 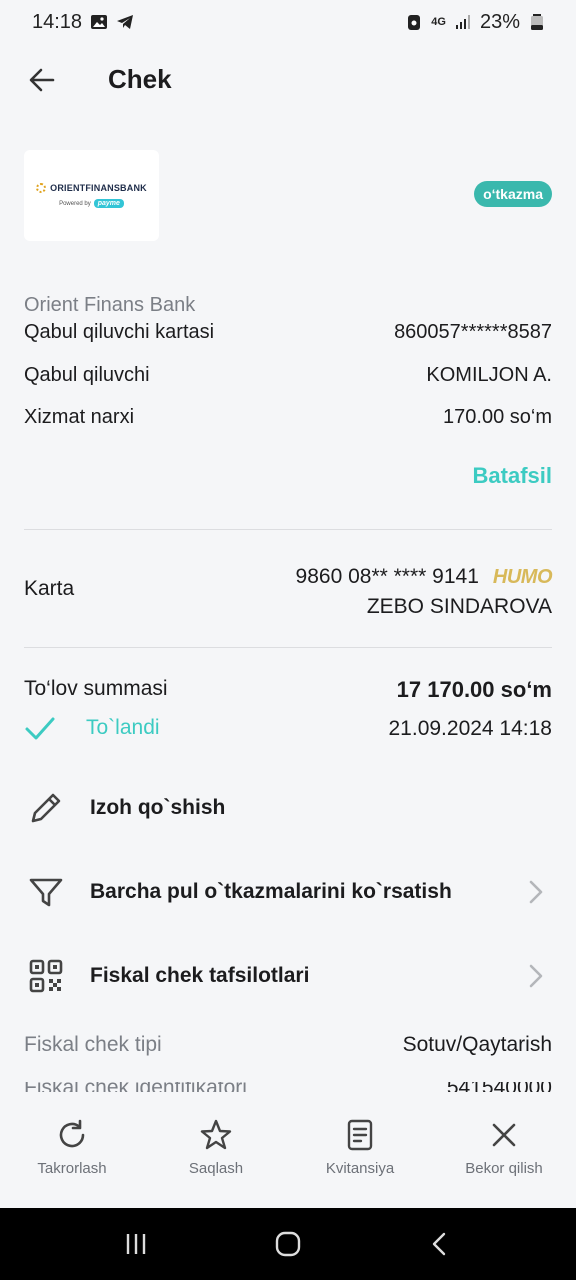 I want to click on fiscal-label: Fiskal chek identifikatori, so click(x=135, y=1087).